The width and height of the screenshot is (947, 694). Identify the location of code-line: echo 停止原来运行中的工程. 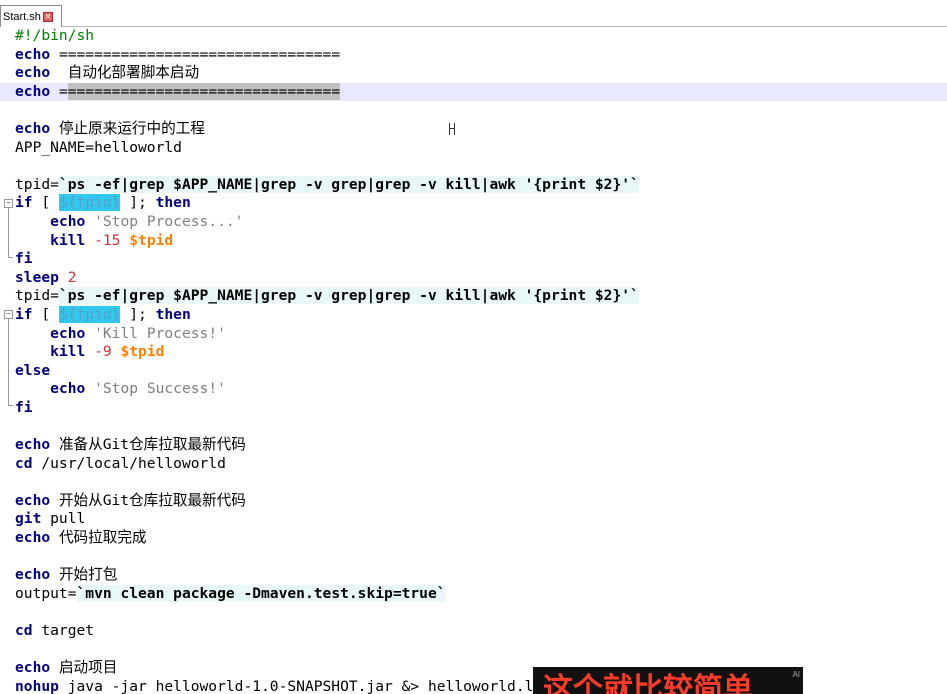
(110, 128).